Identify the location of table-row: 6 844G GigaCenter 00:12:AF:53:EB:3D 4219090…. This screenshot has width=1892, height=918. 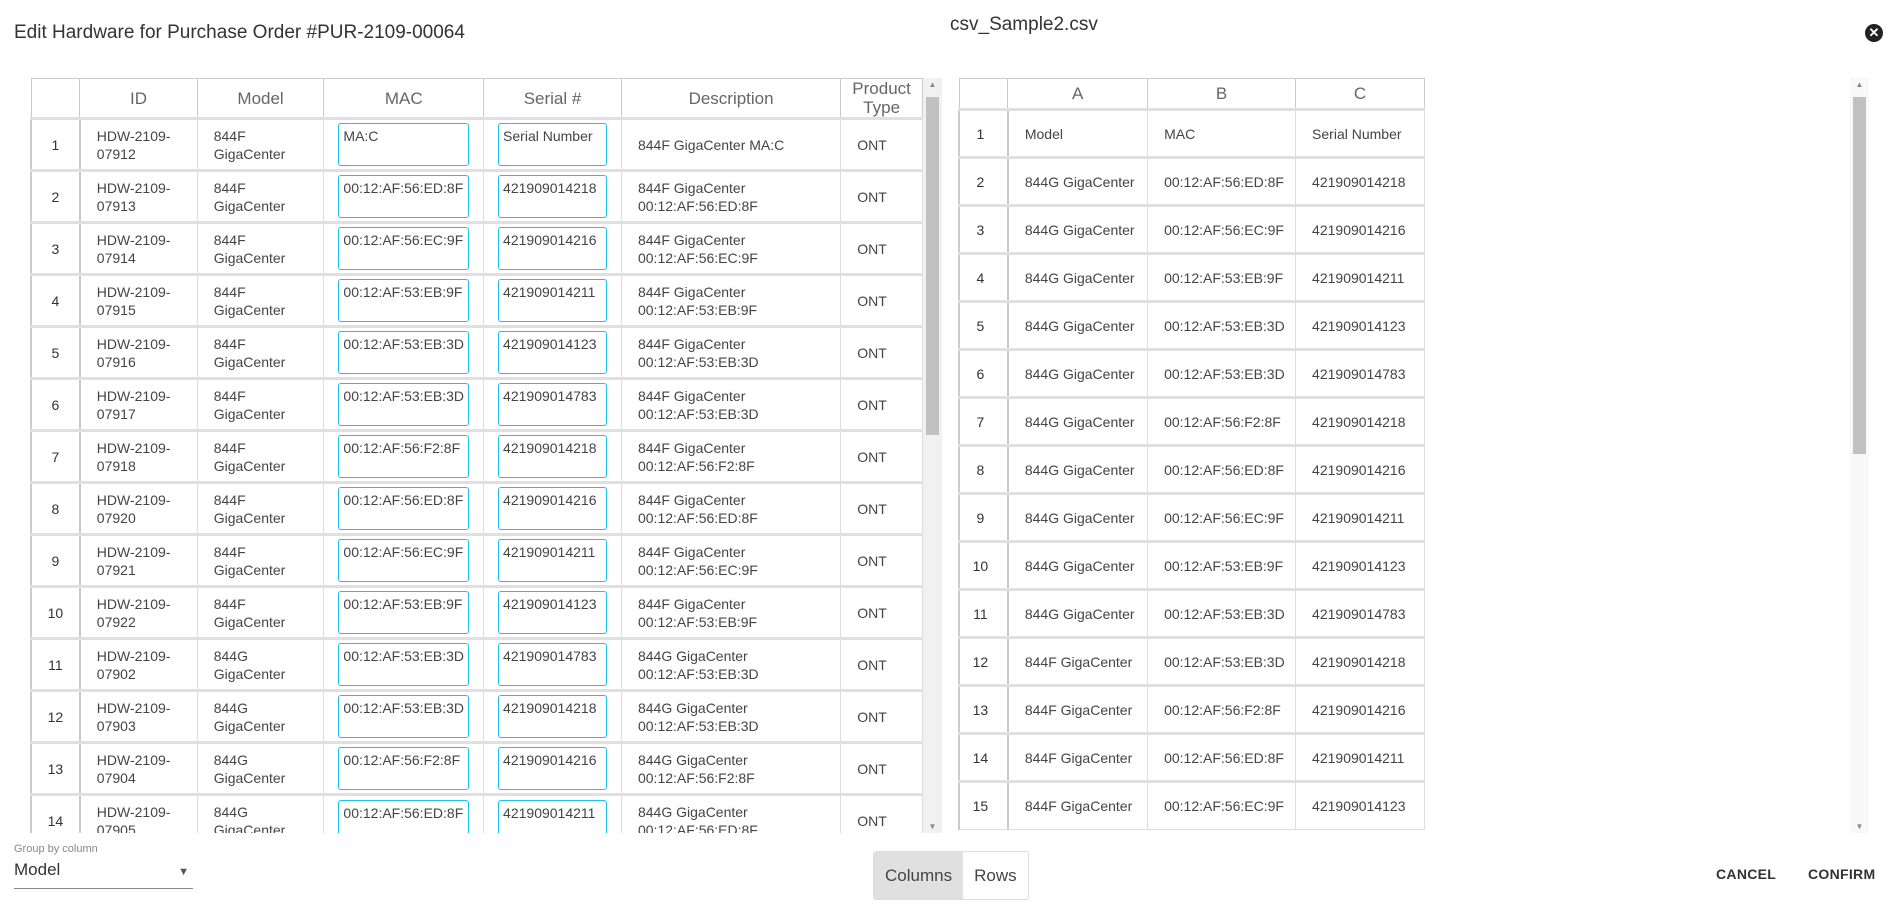
(1191, 373).